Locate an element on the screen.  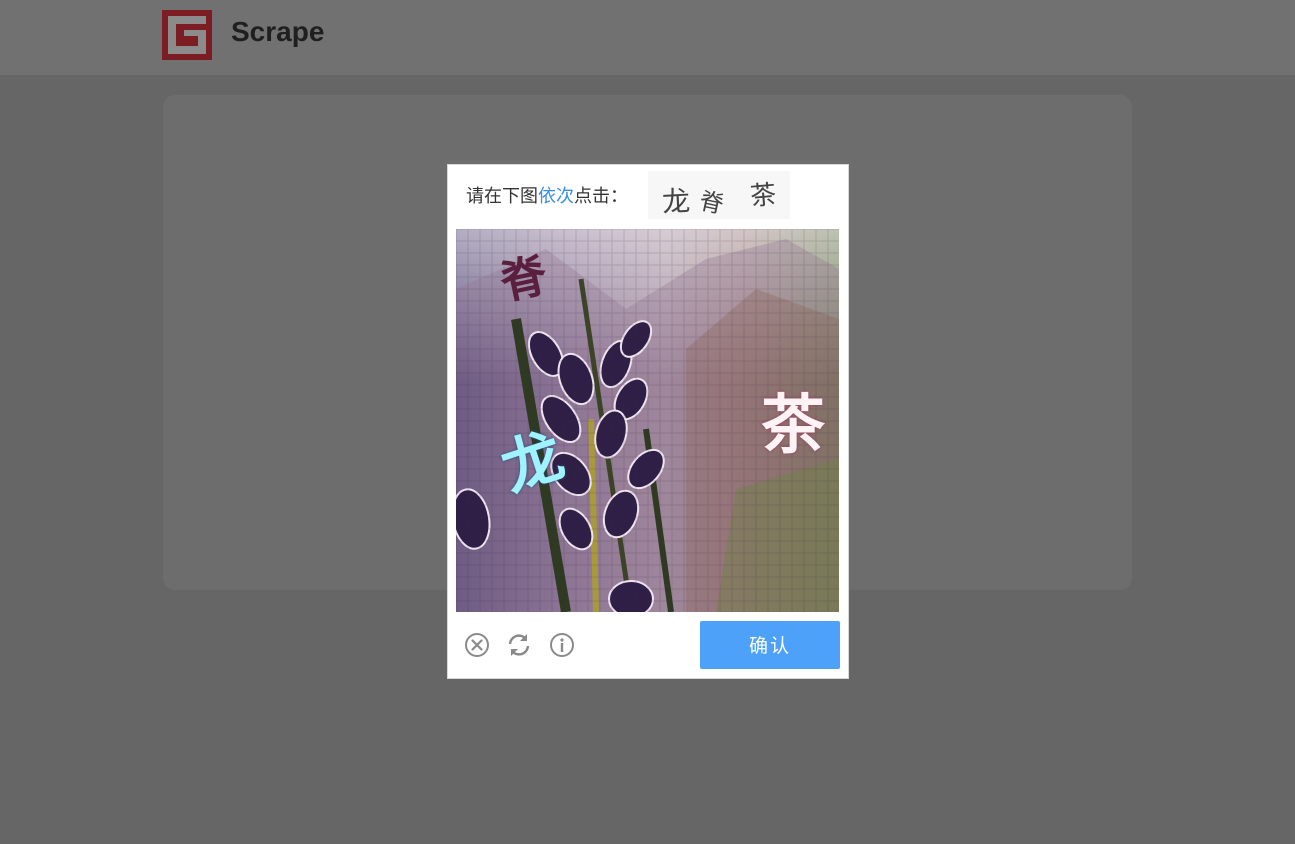
target-characters: 龙 脊 茶 is located at coordinates (719, 195).